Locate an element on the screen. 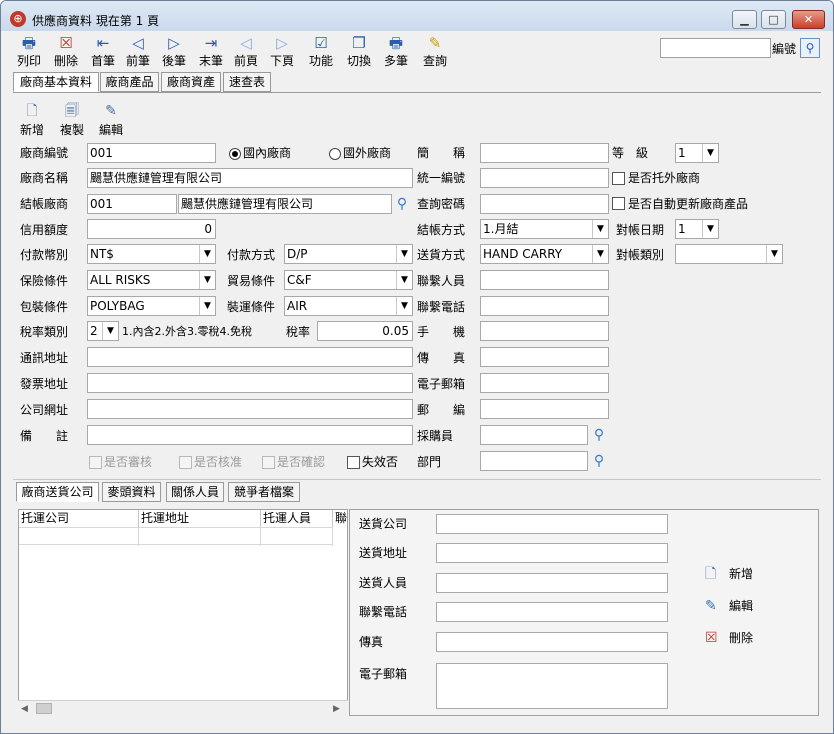 The height and width of the screenshot is (734, 834). confirmed-label: 是否確認 is located at coordinates (301, 462).